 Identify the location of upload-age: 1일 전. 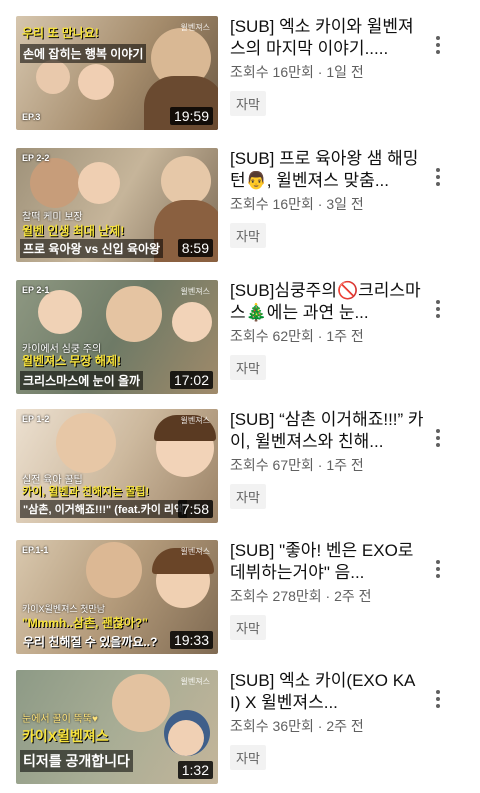
(345, 72).